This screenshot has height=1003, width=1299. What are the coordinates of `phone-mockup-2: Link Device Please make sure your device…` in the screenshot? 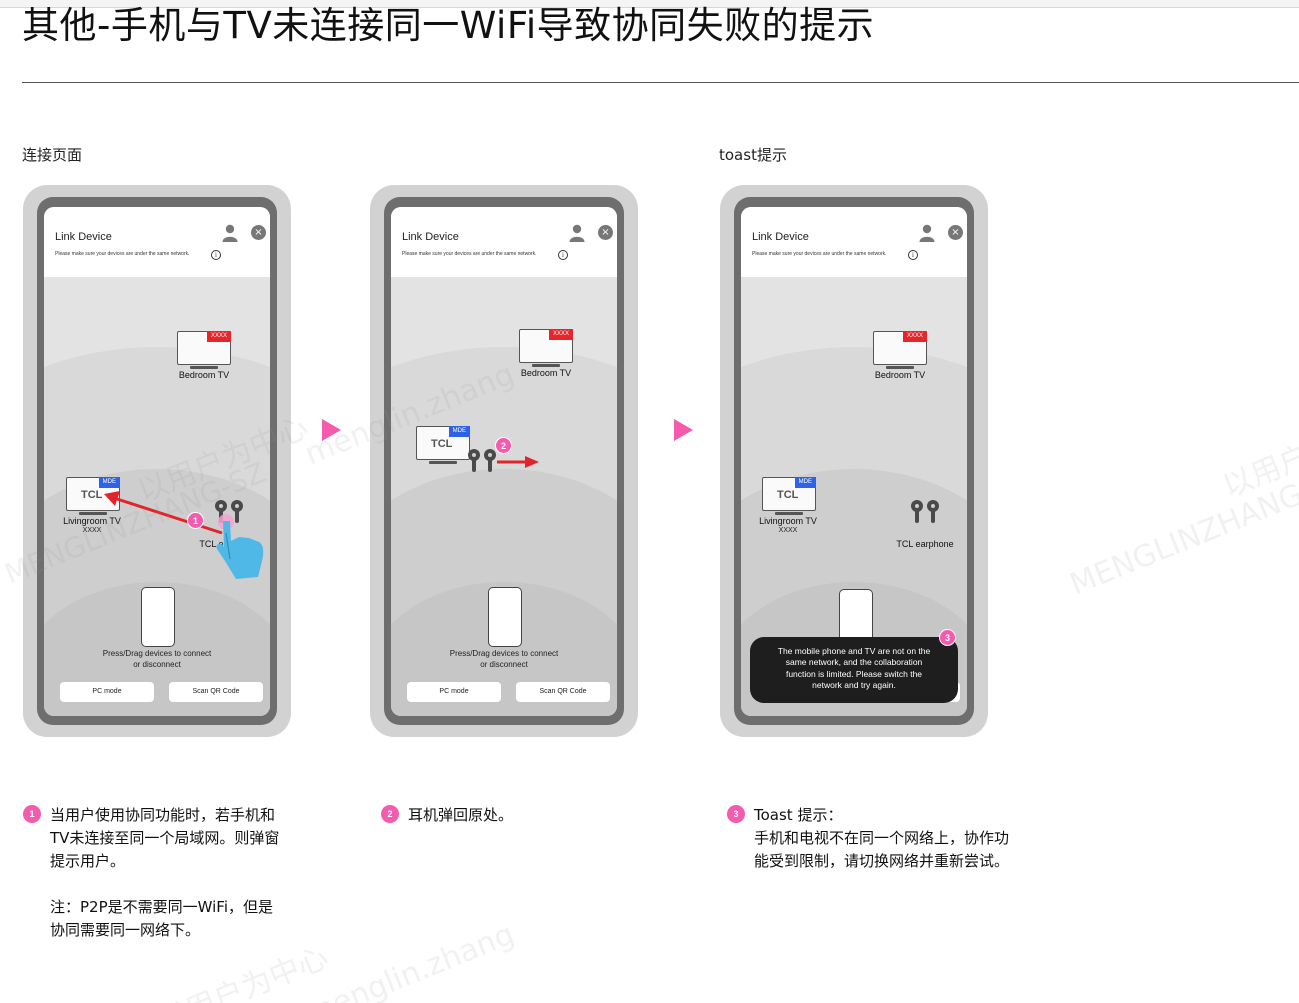 It's located at (504, 461).